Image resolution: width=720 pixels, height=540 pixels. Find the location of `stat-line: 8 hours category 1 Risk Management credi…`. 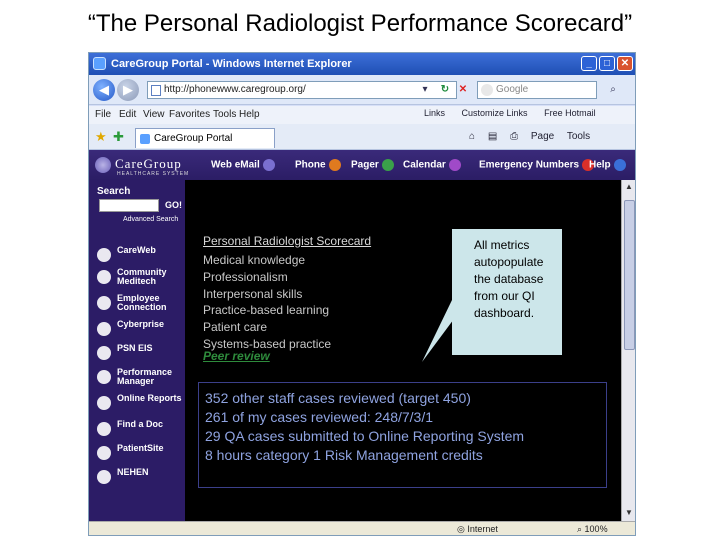

stat-line: 8 hours category 1 Risk Management credi… is located at coordinates (344, 455).